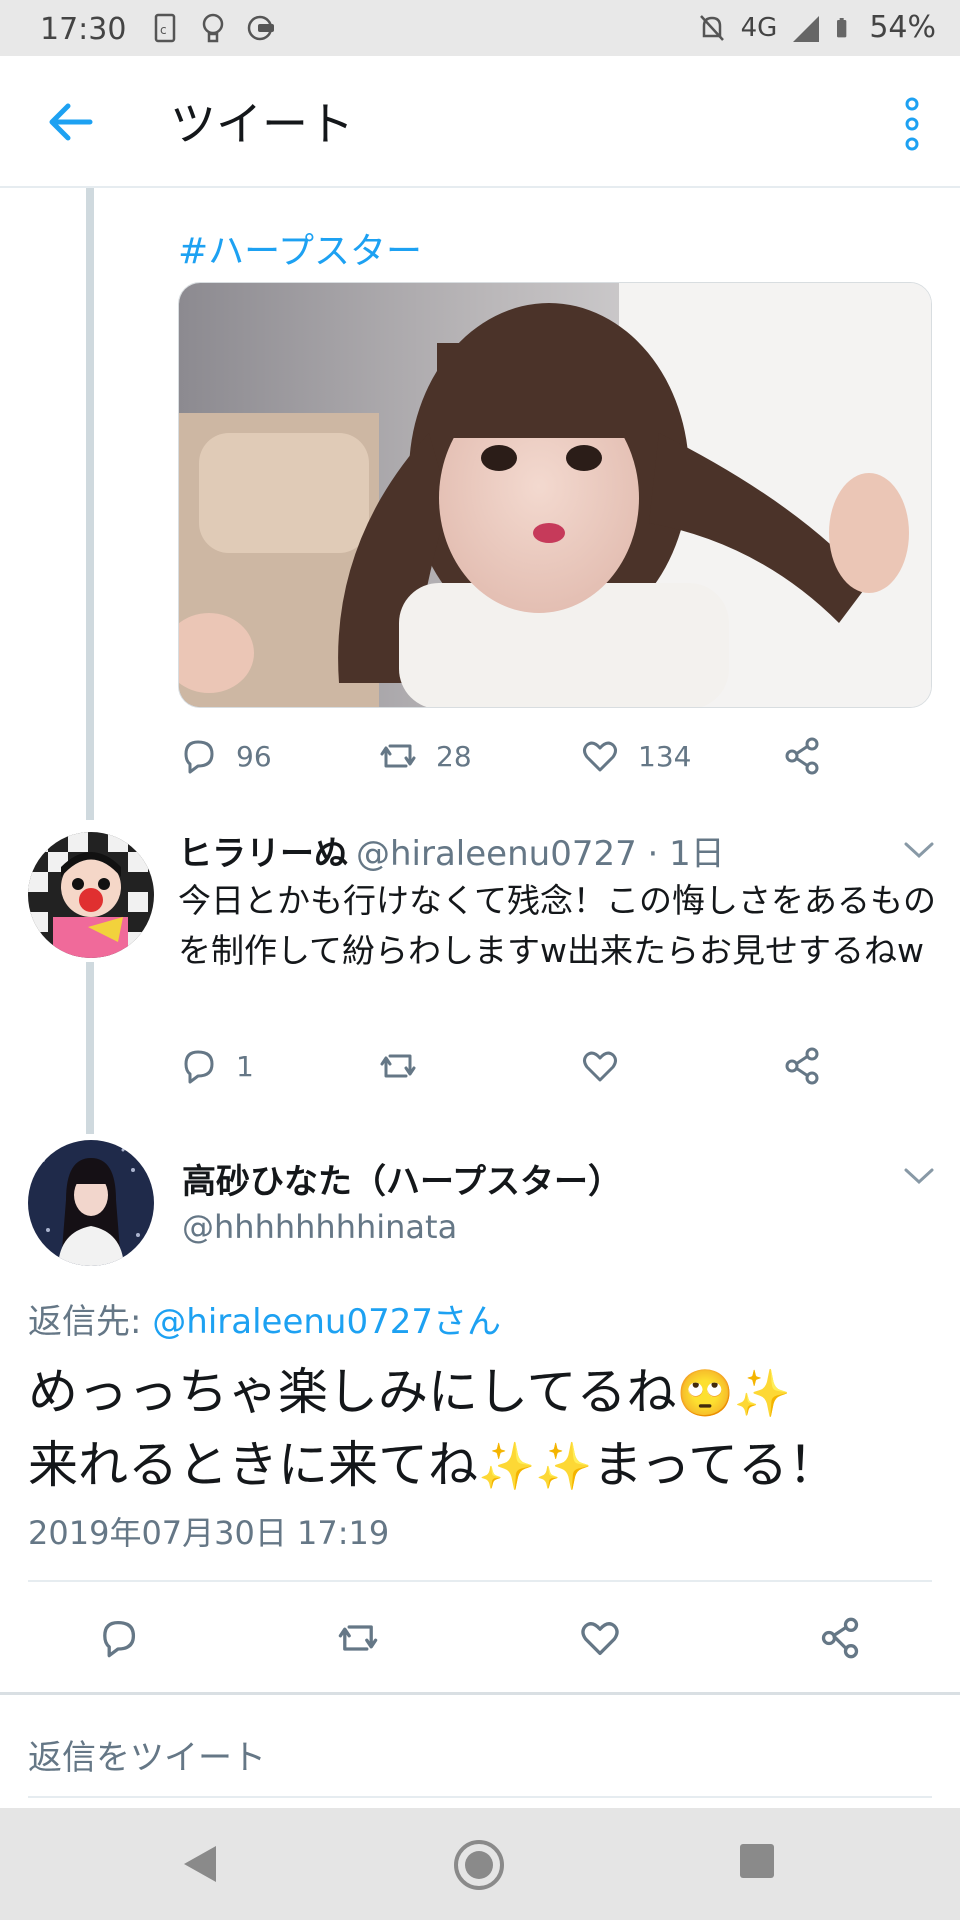  I want to click on replying-to-label: 返信先:, so click(85, 1322).